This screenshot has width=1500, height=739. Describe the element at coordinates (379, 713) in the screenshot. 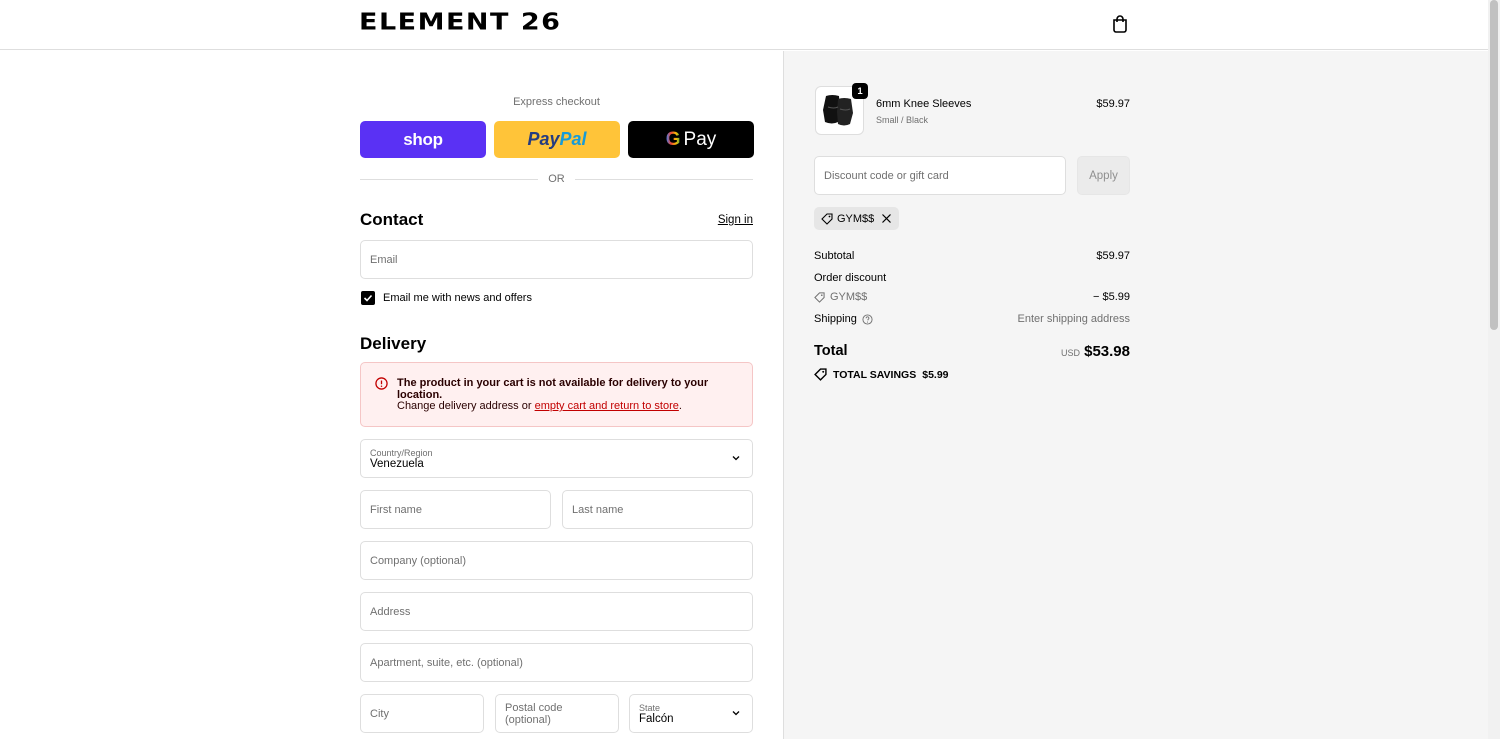

I see `city-placeholder: City` at that location.